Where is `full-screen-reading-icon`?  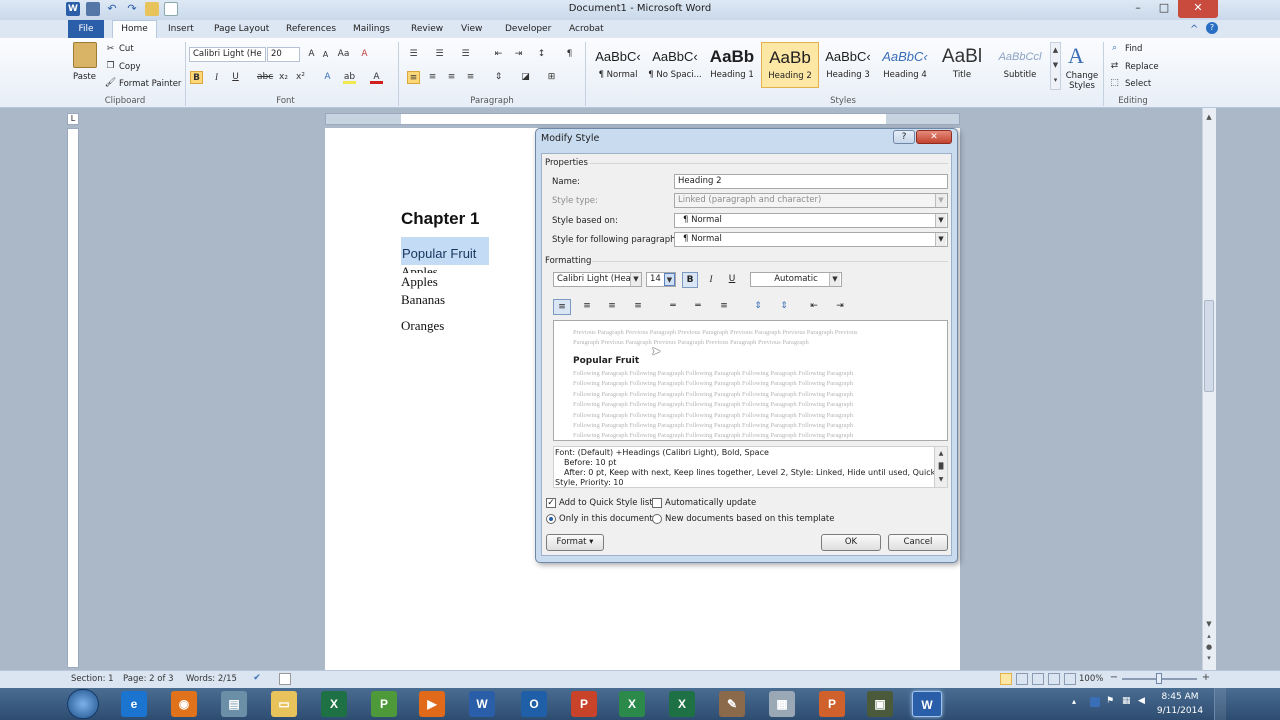 full-screen-reading-icon is located at coordinates (1022, 679).